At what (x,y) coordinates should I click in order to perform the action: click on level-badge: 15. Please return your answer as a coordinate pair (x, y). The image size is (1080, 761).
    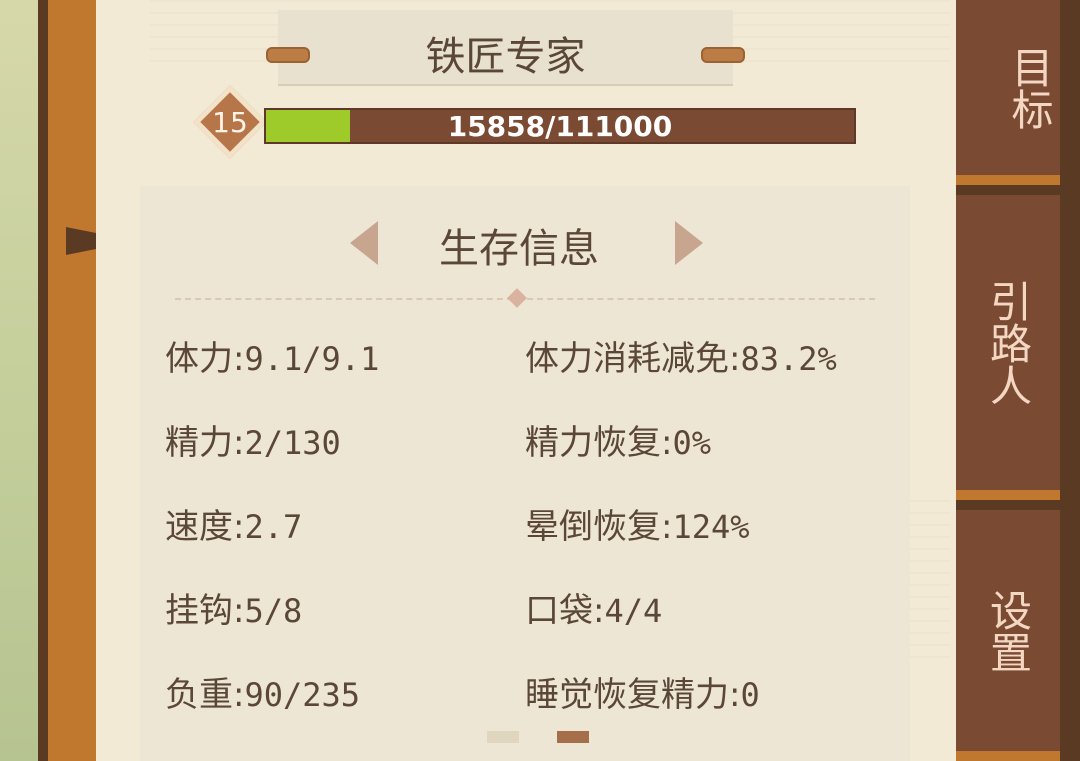
    Looking at the image, I should click on (230, 122).